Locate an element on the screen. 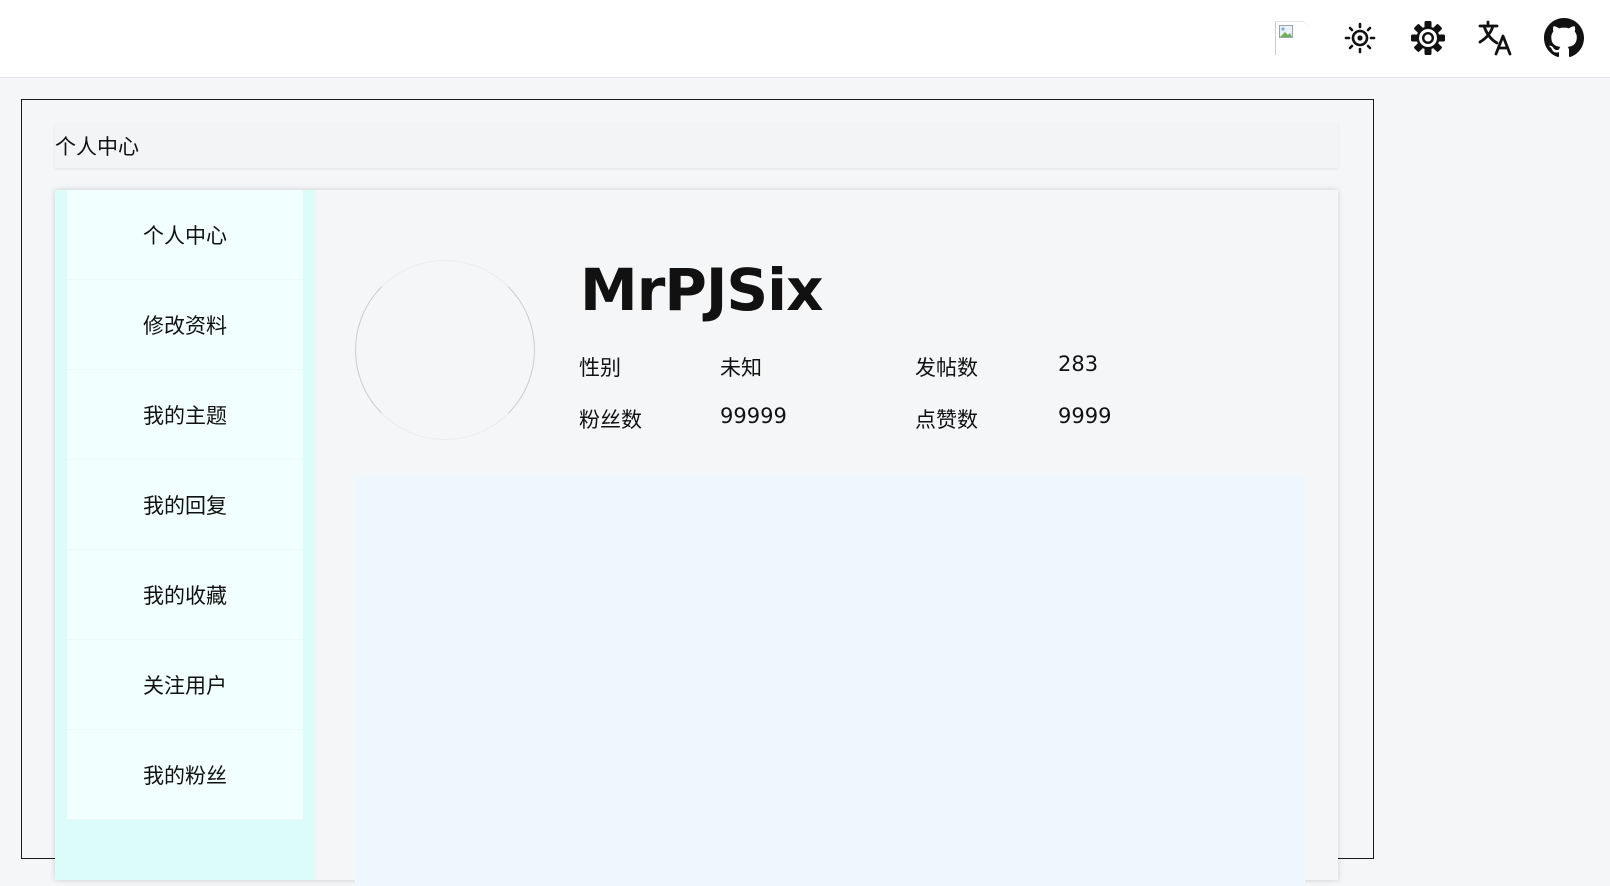 This screenshot has height=886, width=1610. sidebar-item-my-favorites: 我的收藏 is located at coordinates (185, 595).